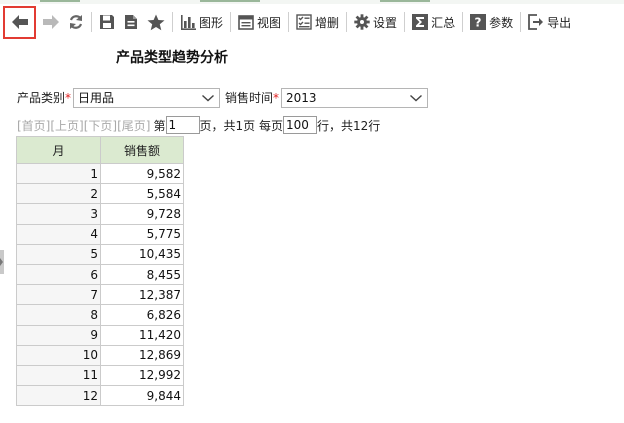 The height and width of the screenshot is (423, 624). What do you see at coordinates (58, 234) in the screenshot?
I see `month-cell: 4` at bounding box center [58, 234].